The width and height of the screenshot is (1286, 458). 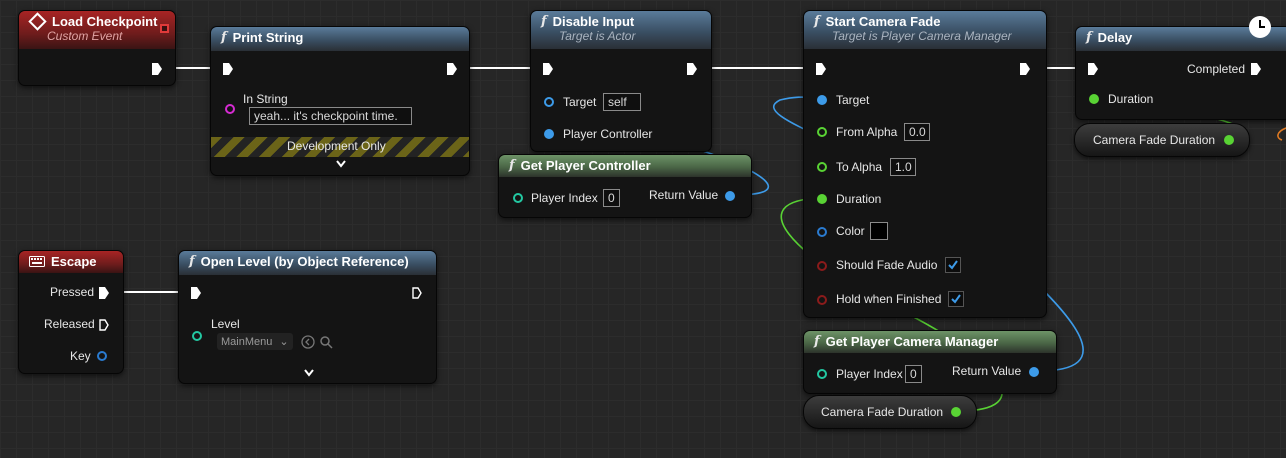 What do you see at coordinates (585, 165) in the screenshot?
I see `node-title: Get Player Controller` at bounding box center [585, 165].